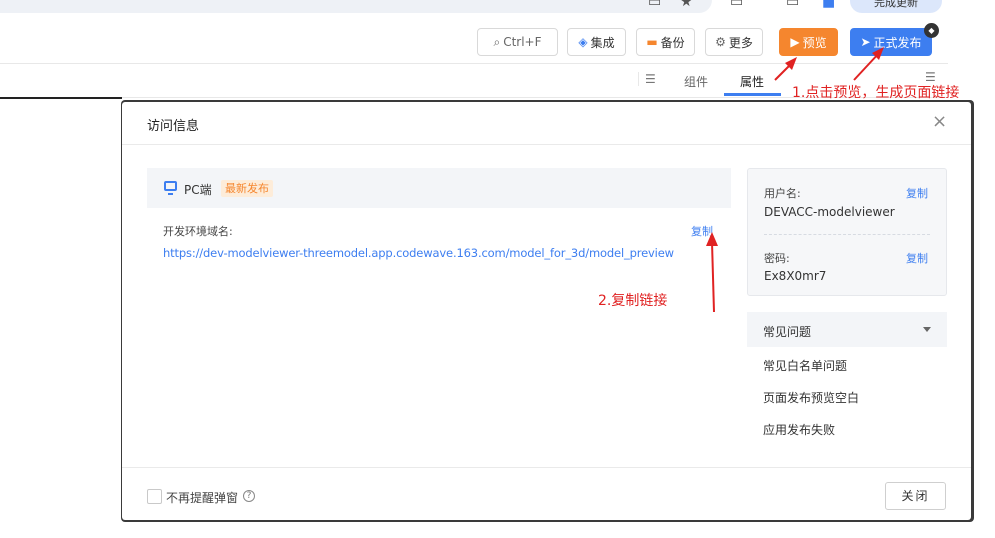  Describe the element at coordinates (740, 42) in the screenshot. I see `more-label: 更多` at that location.